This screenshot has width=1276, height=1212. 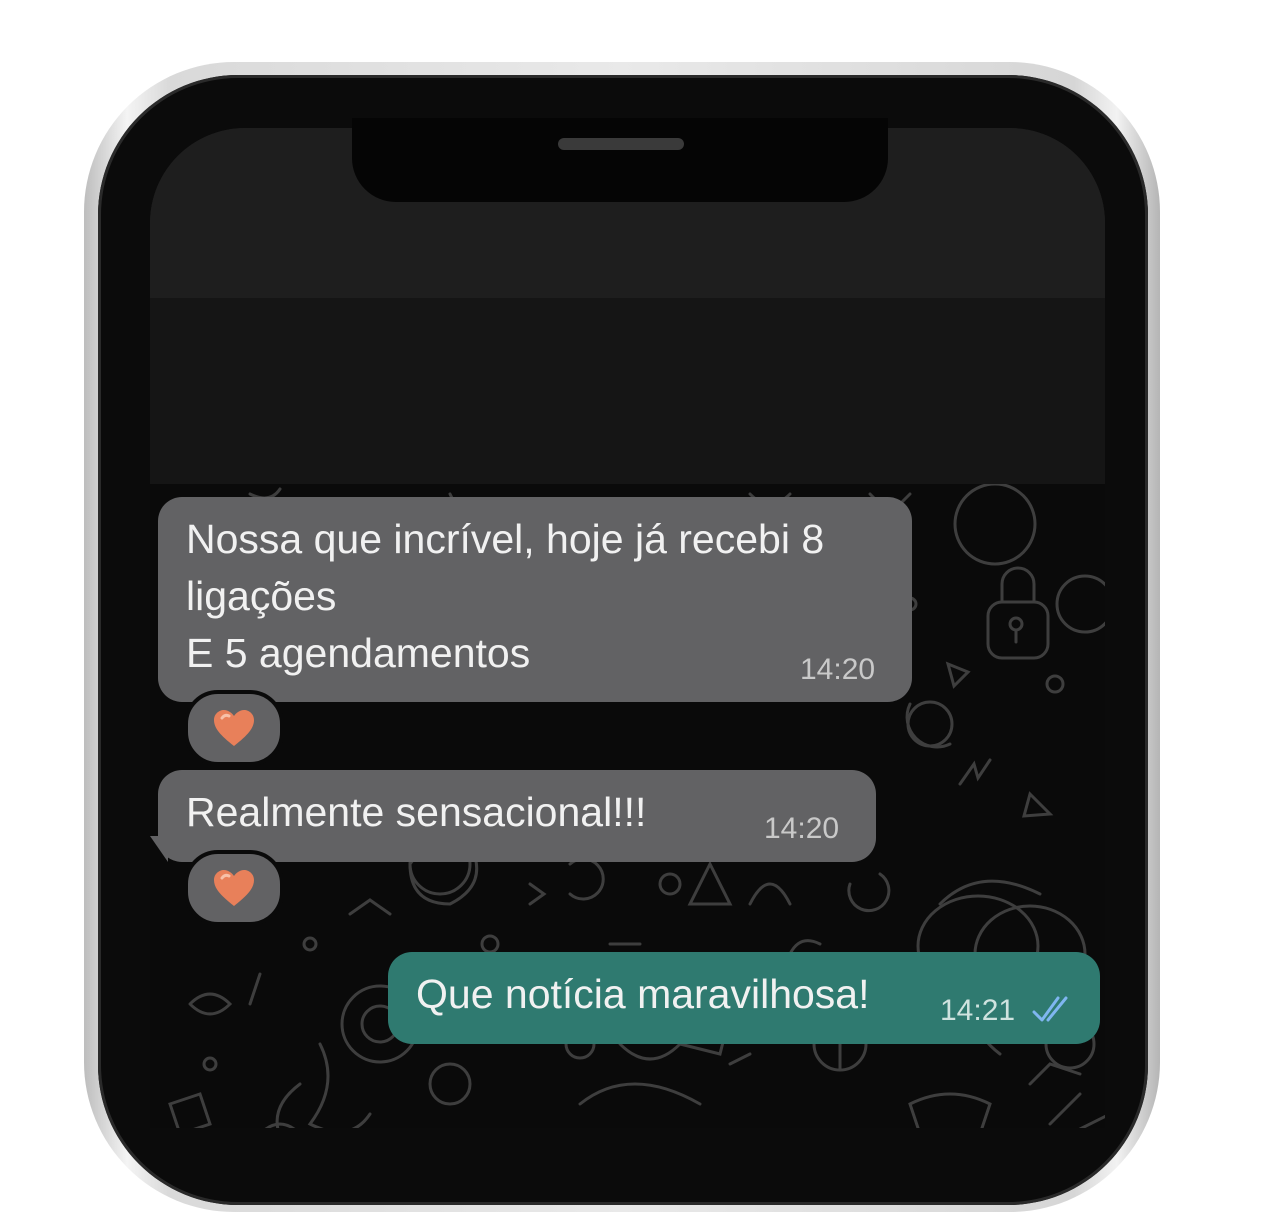 What do you see at coordinates (1050, 1009) in the screenshot?
I see `read-receipt-icon` at bounding box center [1050, 1009].